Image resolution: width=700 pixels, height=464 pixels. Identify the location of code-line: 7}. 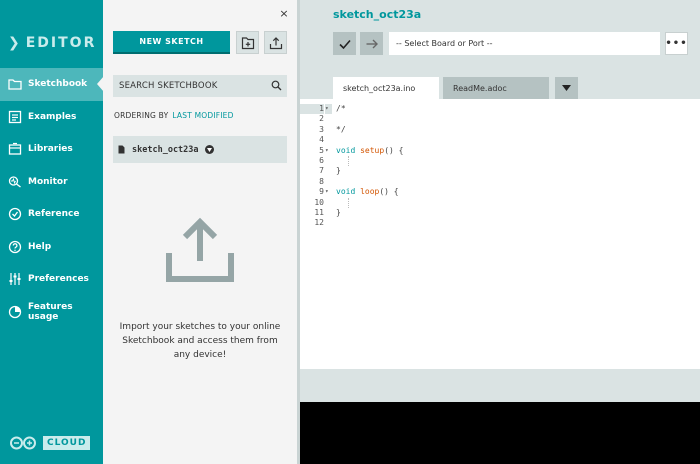
(500, 171).